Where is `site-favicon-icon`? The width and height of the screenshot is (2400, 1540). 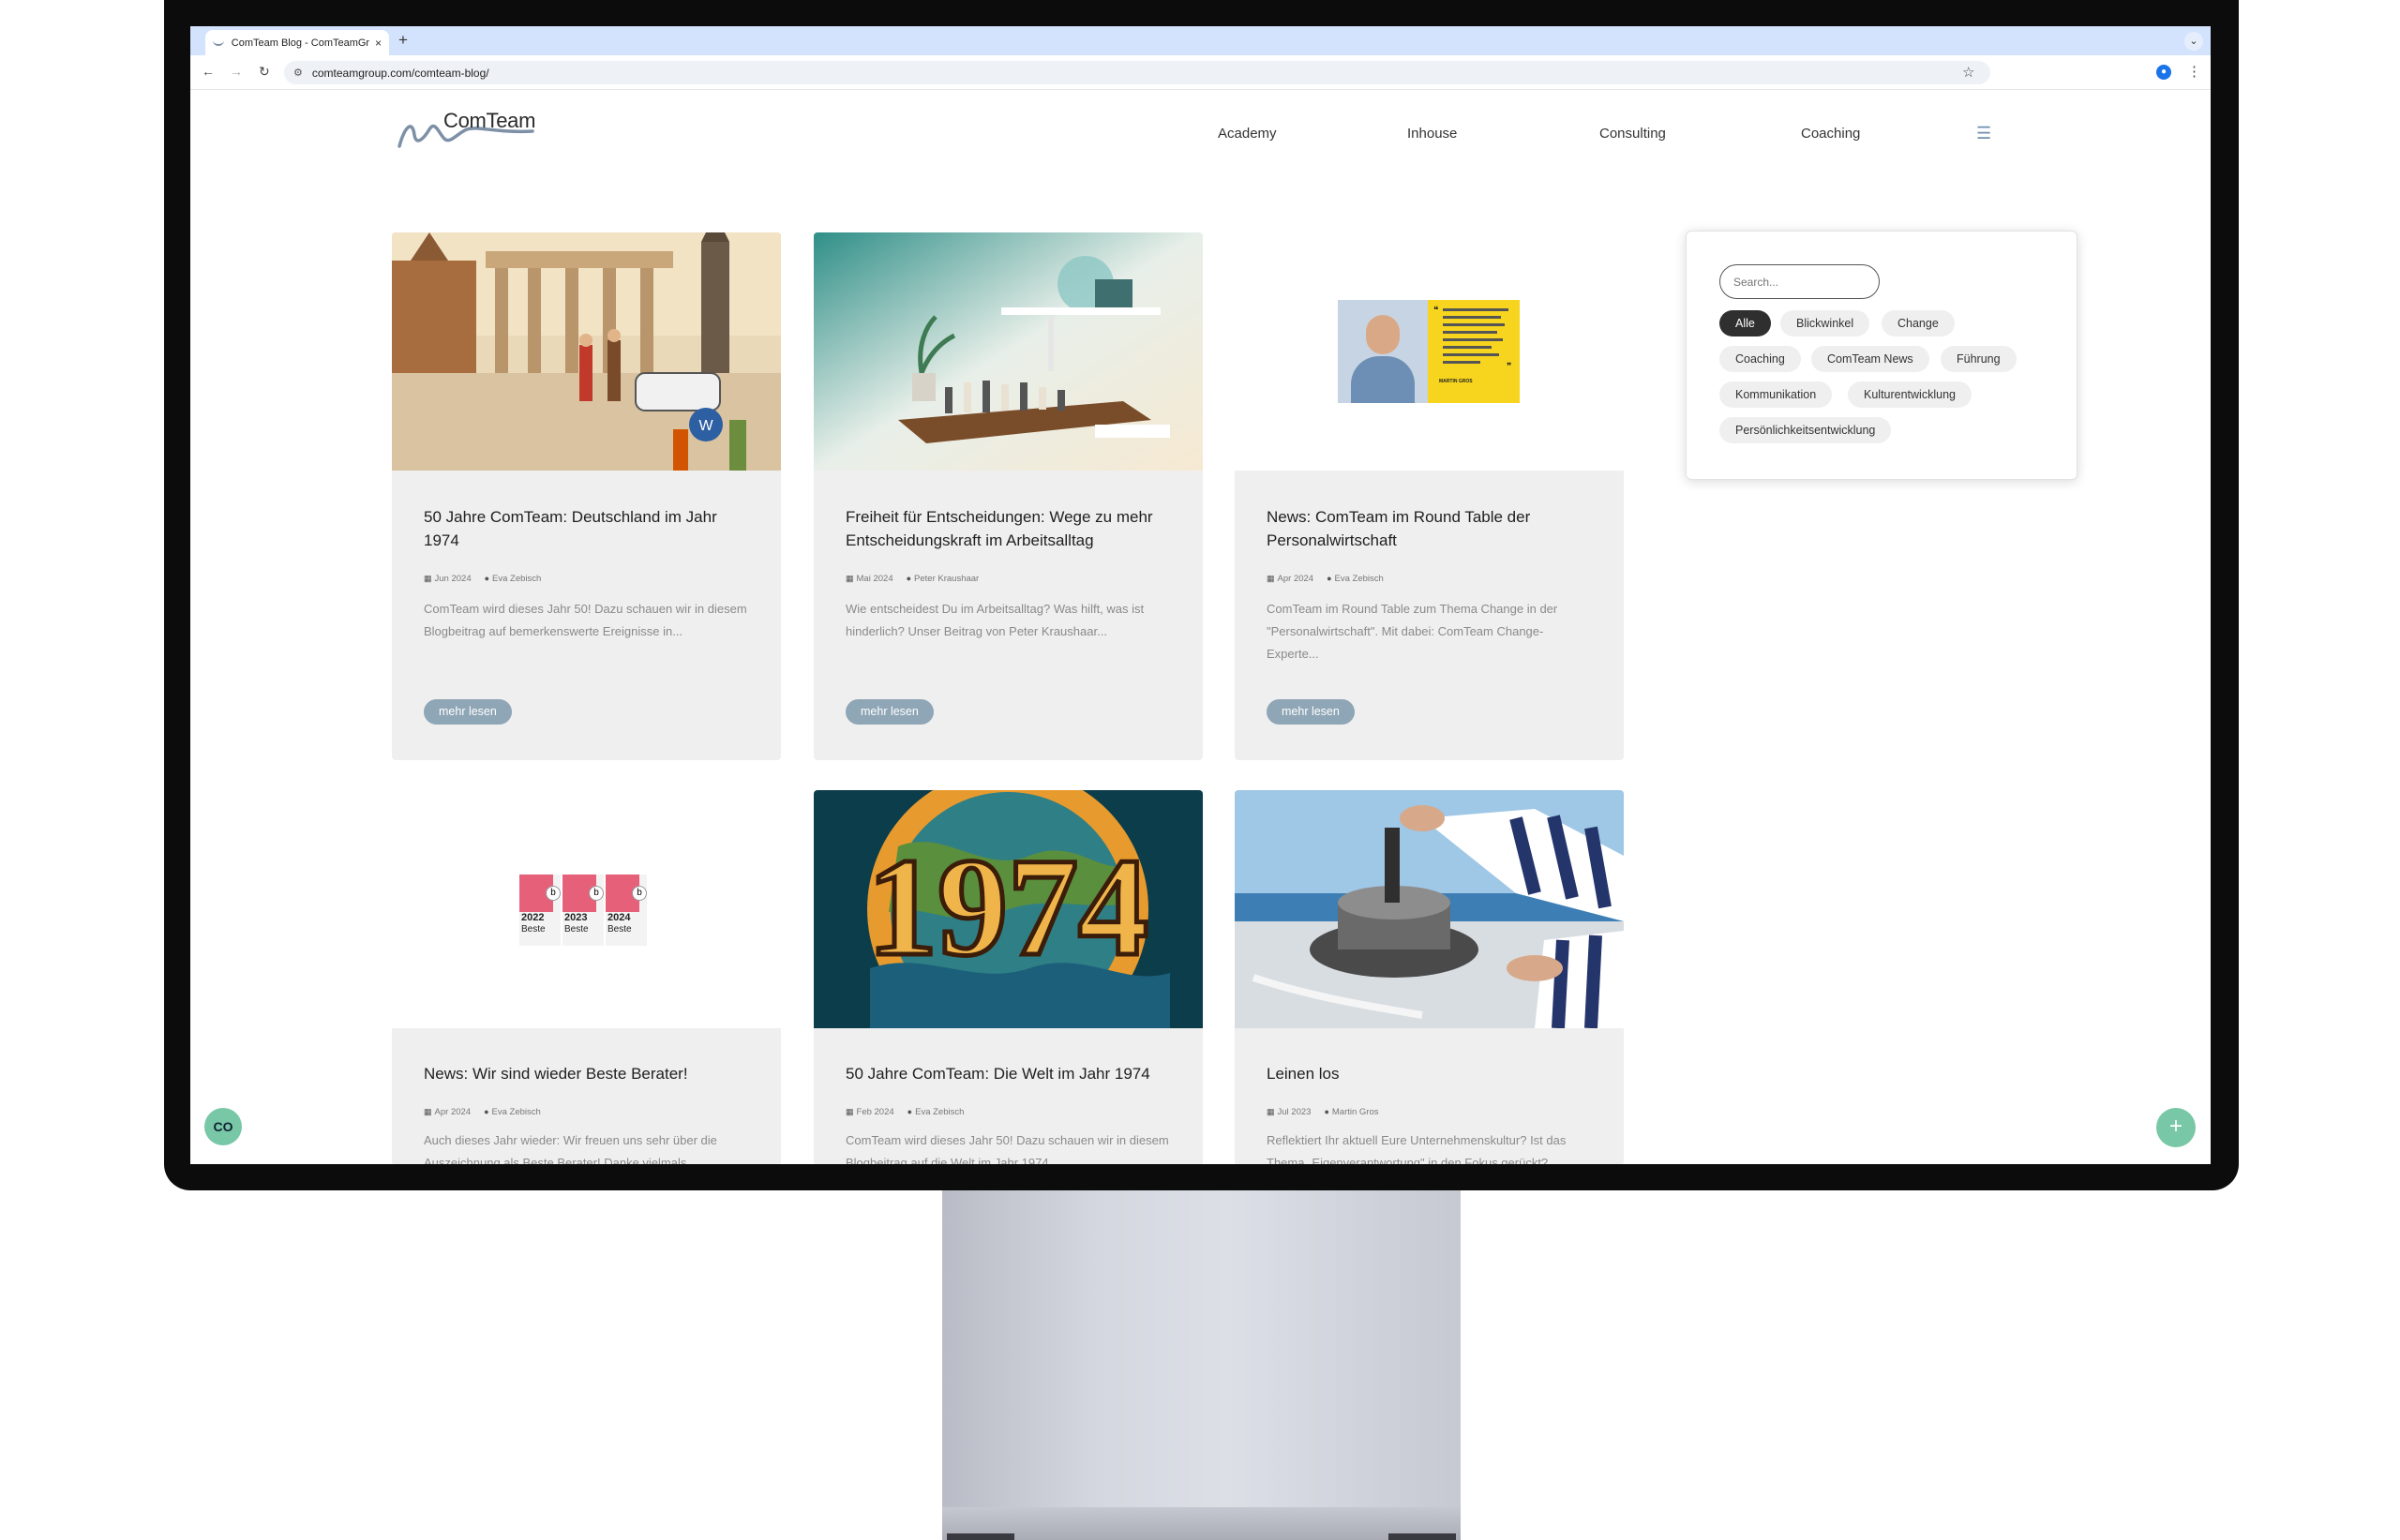 site-favicon-icon is located at coordinates (218, 43).